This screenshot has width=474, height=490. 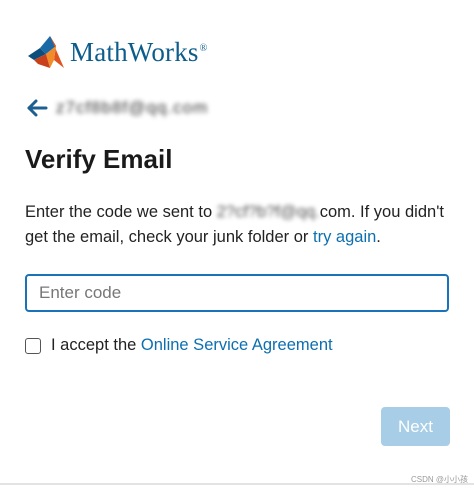 What do you see at coordinates (94, 345) in the screenshot?
I see `agreement-label-prefix: I accept the` at bounding box center [94, 345].